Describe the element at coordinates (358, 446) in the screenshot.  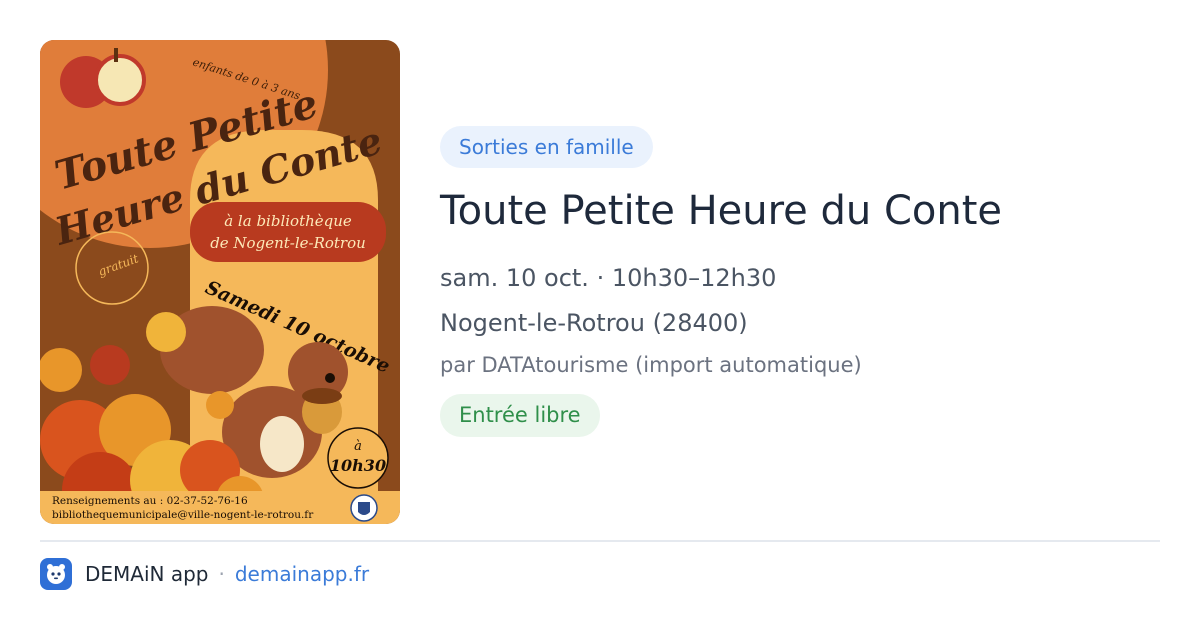
I see `poster-time-prefix: à` at that location.